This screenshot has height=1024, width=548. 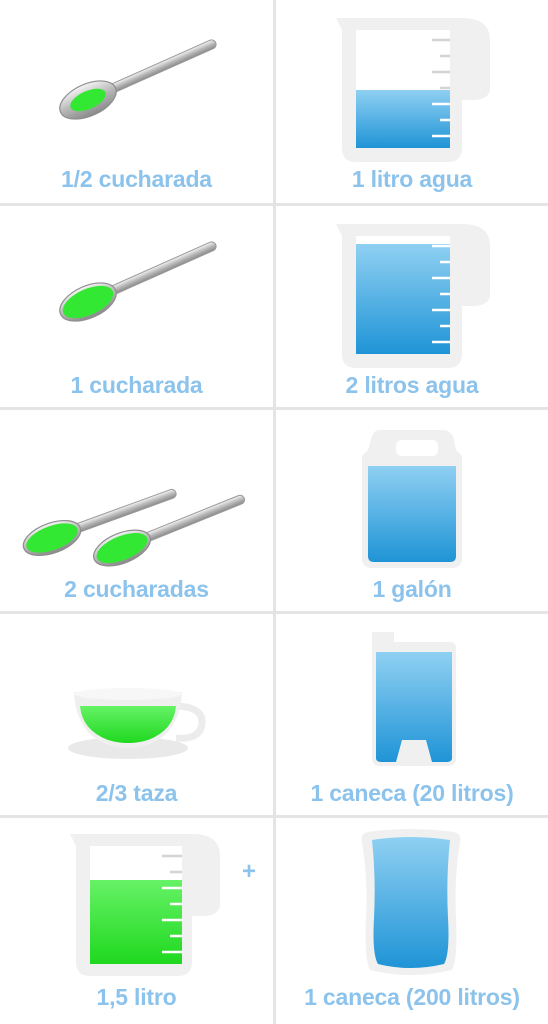 What do you see at coordinates (412, 385) in the screenshot?
I see `label-2-litros: 2 litros agua` at bounding box center [412, 385].